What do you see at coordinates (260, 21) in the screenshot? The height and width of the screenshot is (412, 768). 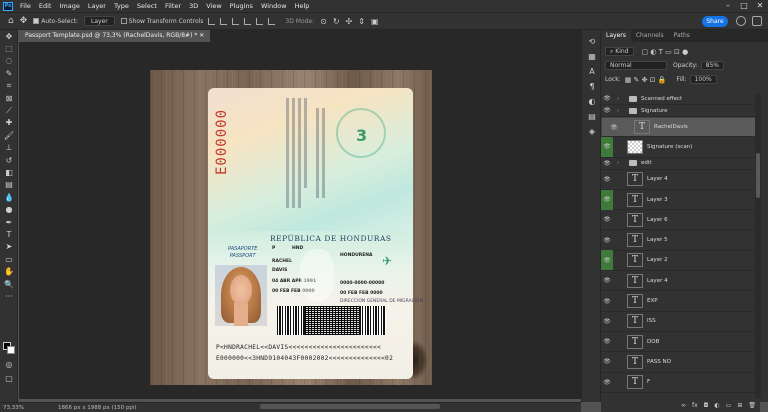 I see `align-middle-icon` at bounding box center [260, 21].